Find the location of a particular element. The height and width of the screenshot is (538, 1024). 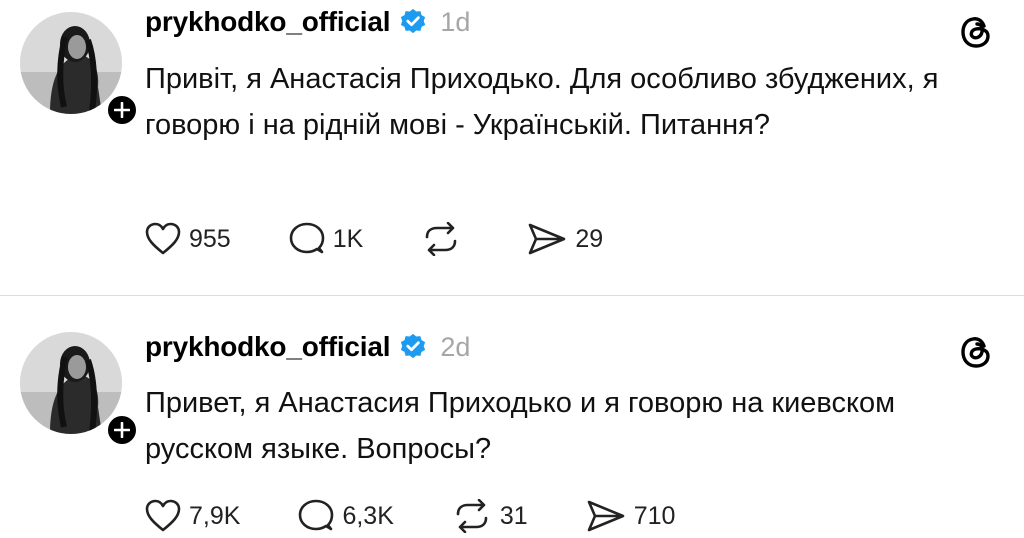

reply-button: 6,3K is located at coordinates (346, 516).